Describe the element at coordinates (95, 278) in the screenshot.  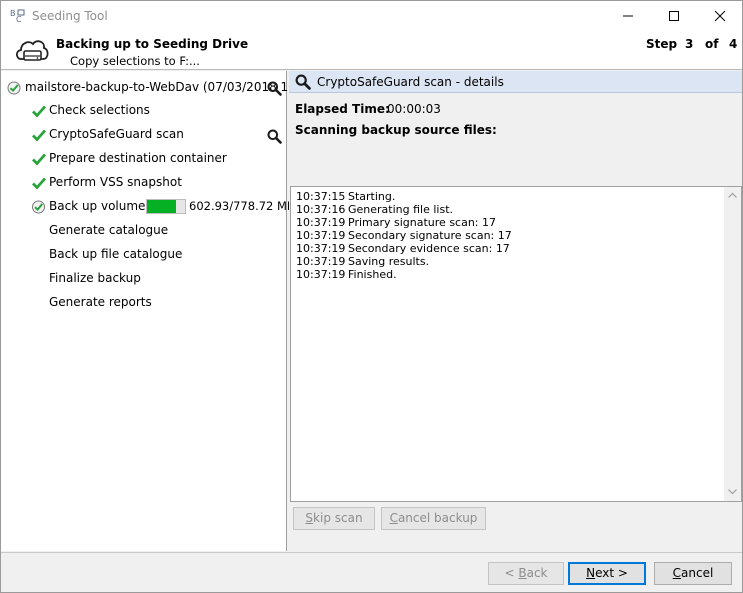
I see `task-label: Finalize backup` at that location.